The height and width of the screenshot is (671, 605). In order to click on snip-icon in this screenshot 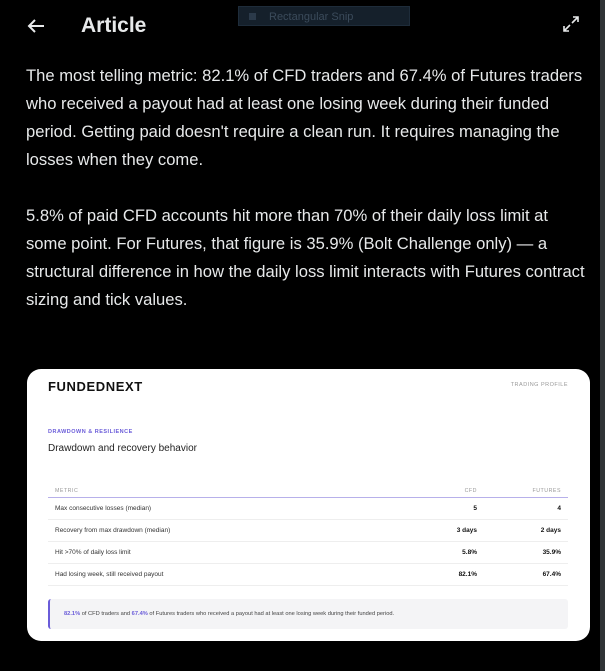, I will do `click(252, 16)`.